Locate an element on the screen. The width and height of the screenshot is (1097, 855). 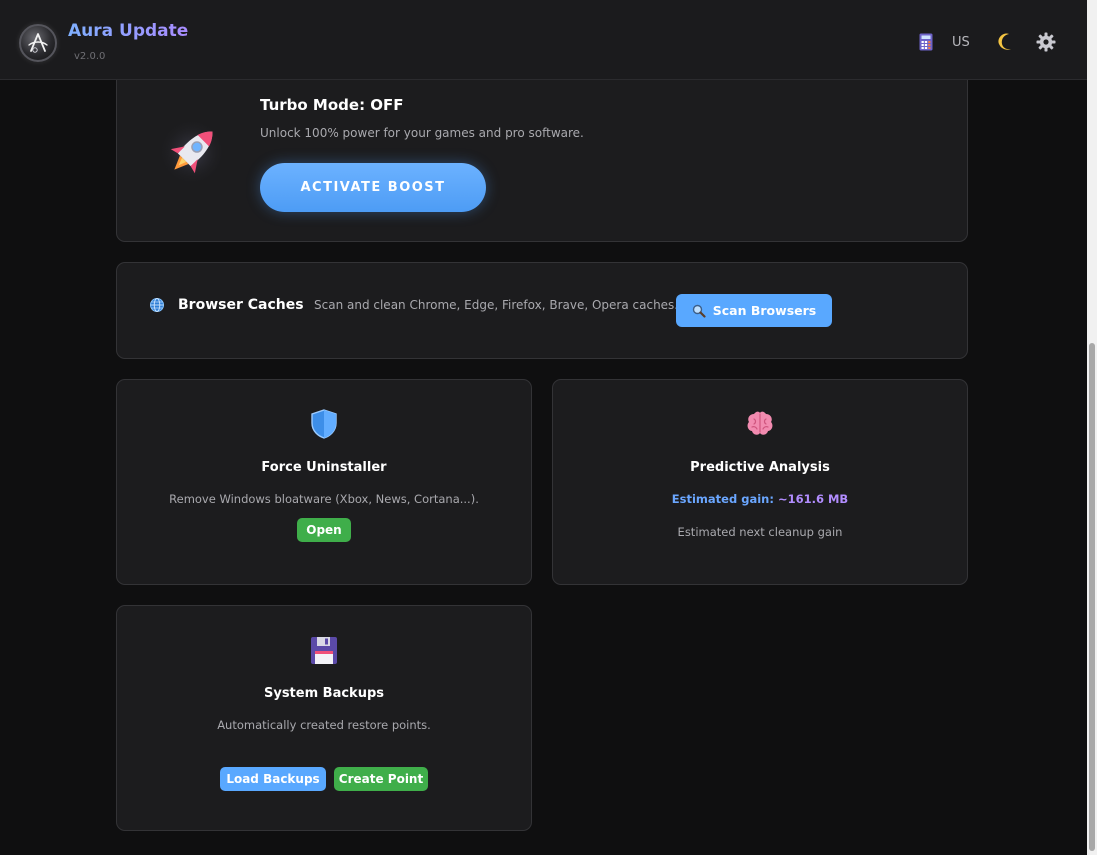
app-header: Aura Update v2.0.0 US is located at coordinates (543, 40).